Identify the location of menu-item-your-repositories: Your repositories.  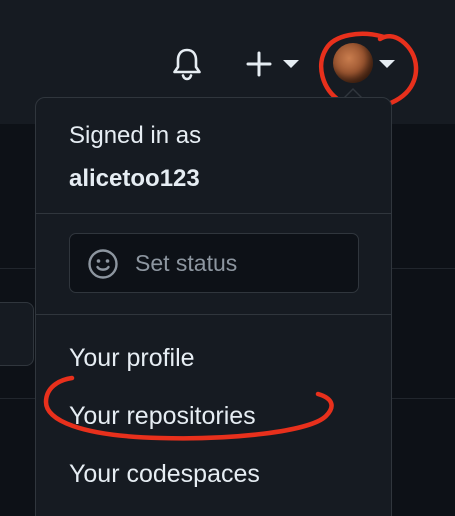
(162, 416).